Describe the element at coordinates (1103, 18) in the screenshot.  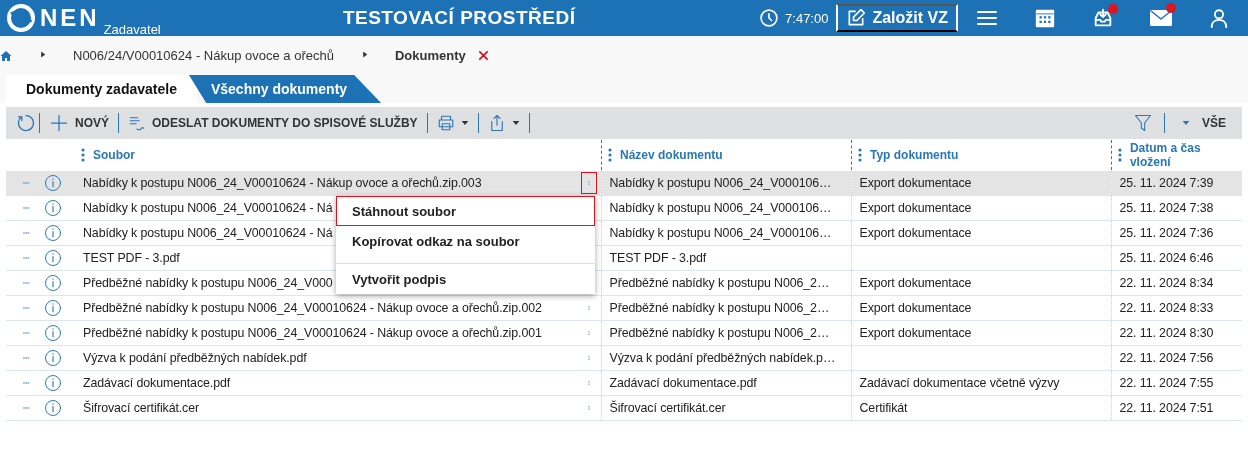
I see `inbox-icon` at that location.